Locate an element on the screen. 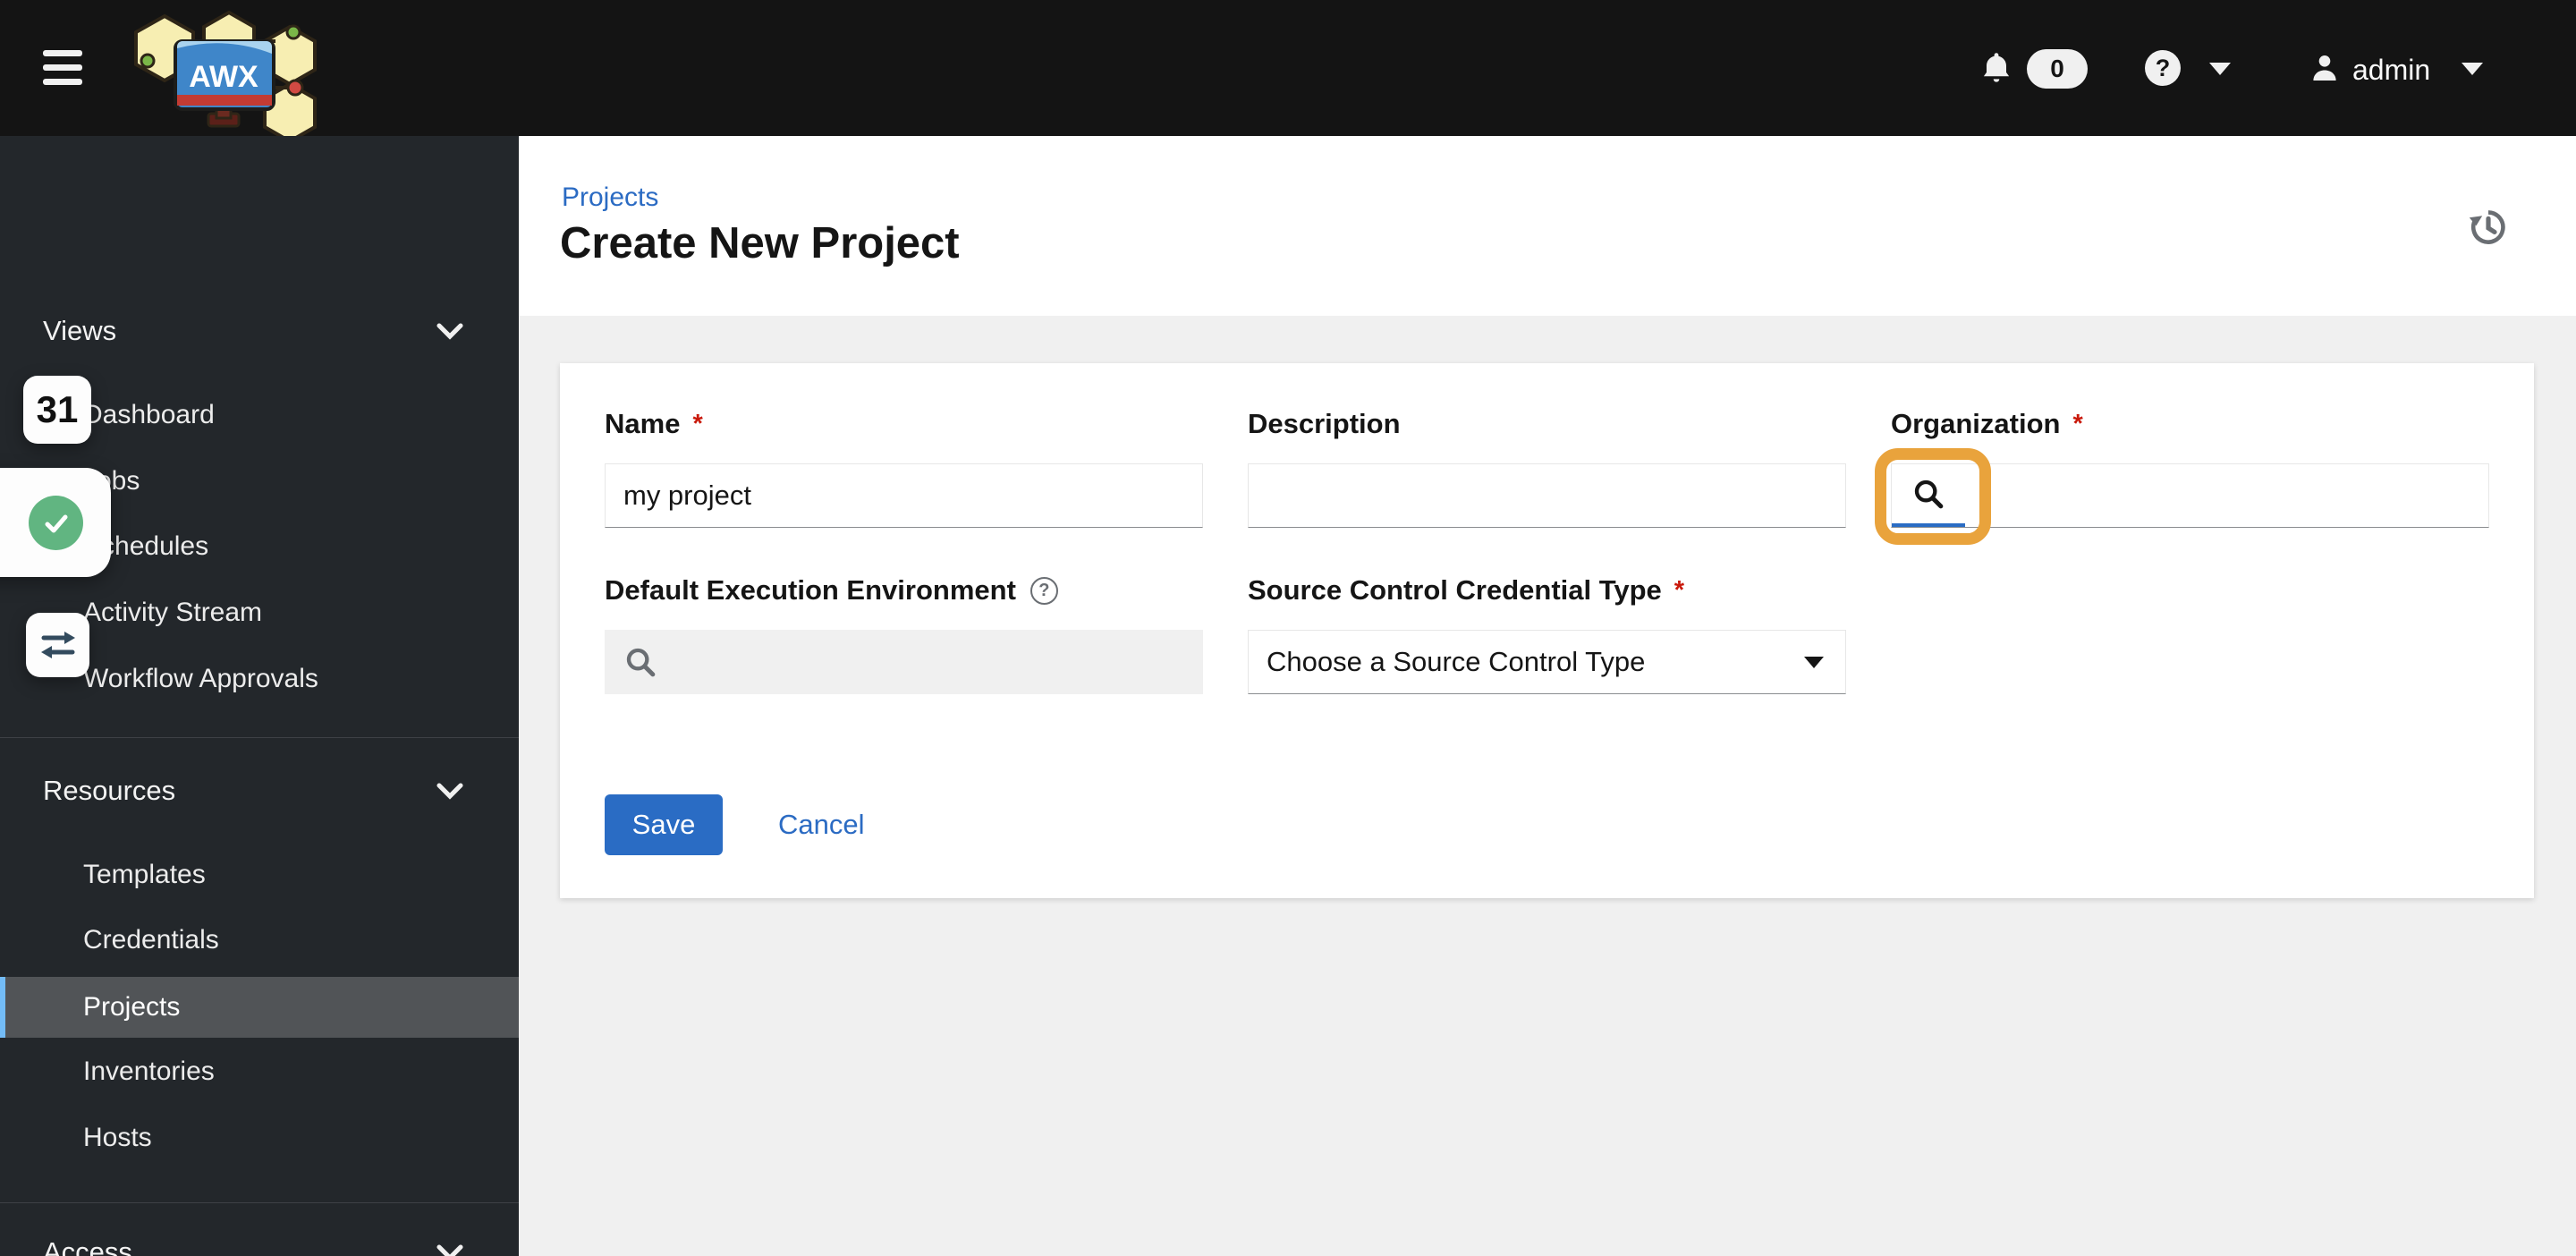 The width and height of the screenshot is (2576, 1256). sidebar-item-label: Projects is located at coordinates (132, 1007).